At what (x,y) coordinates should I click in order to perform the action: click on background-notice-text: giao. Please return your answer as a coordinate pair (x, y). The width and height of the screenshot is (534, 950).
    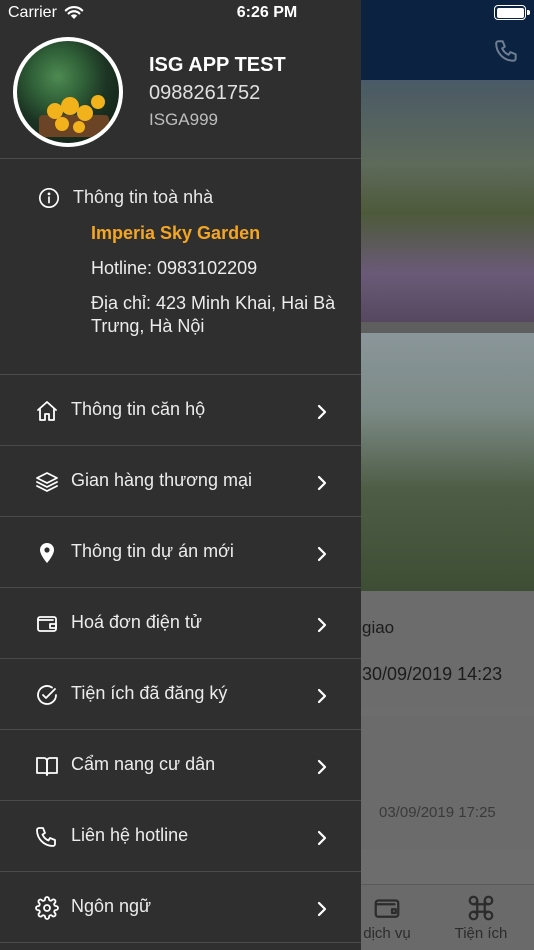
    Looking at the image, I should click on (378, 627).